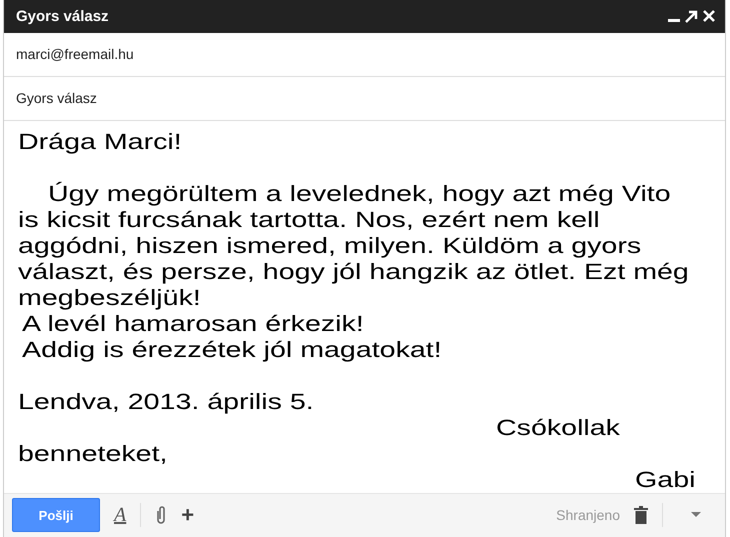 The height and width of the screenshot is (537, 730). What do you see at coordinates (330, 245) in the screenshot?
I see `message-line: aggódni, hiszen ismered, milyen. Küldöm a gyors` at bounding box center [330, 245].